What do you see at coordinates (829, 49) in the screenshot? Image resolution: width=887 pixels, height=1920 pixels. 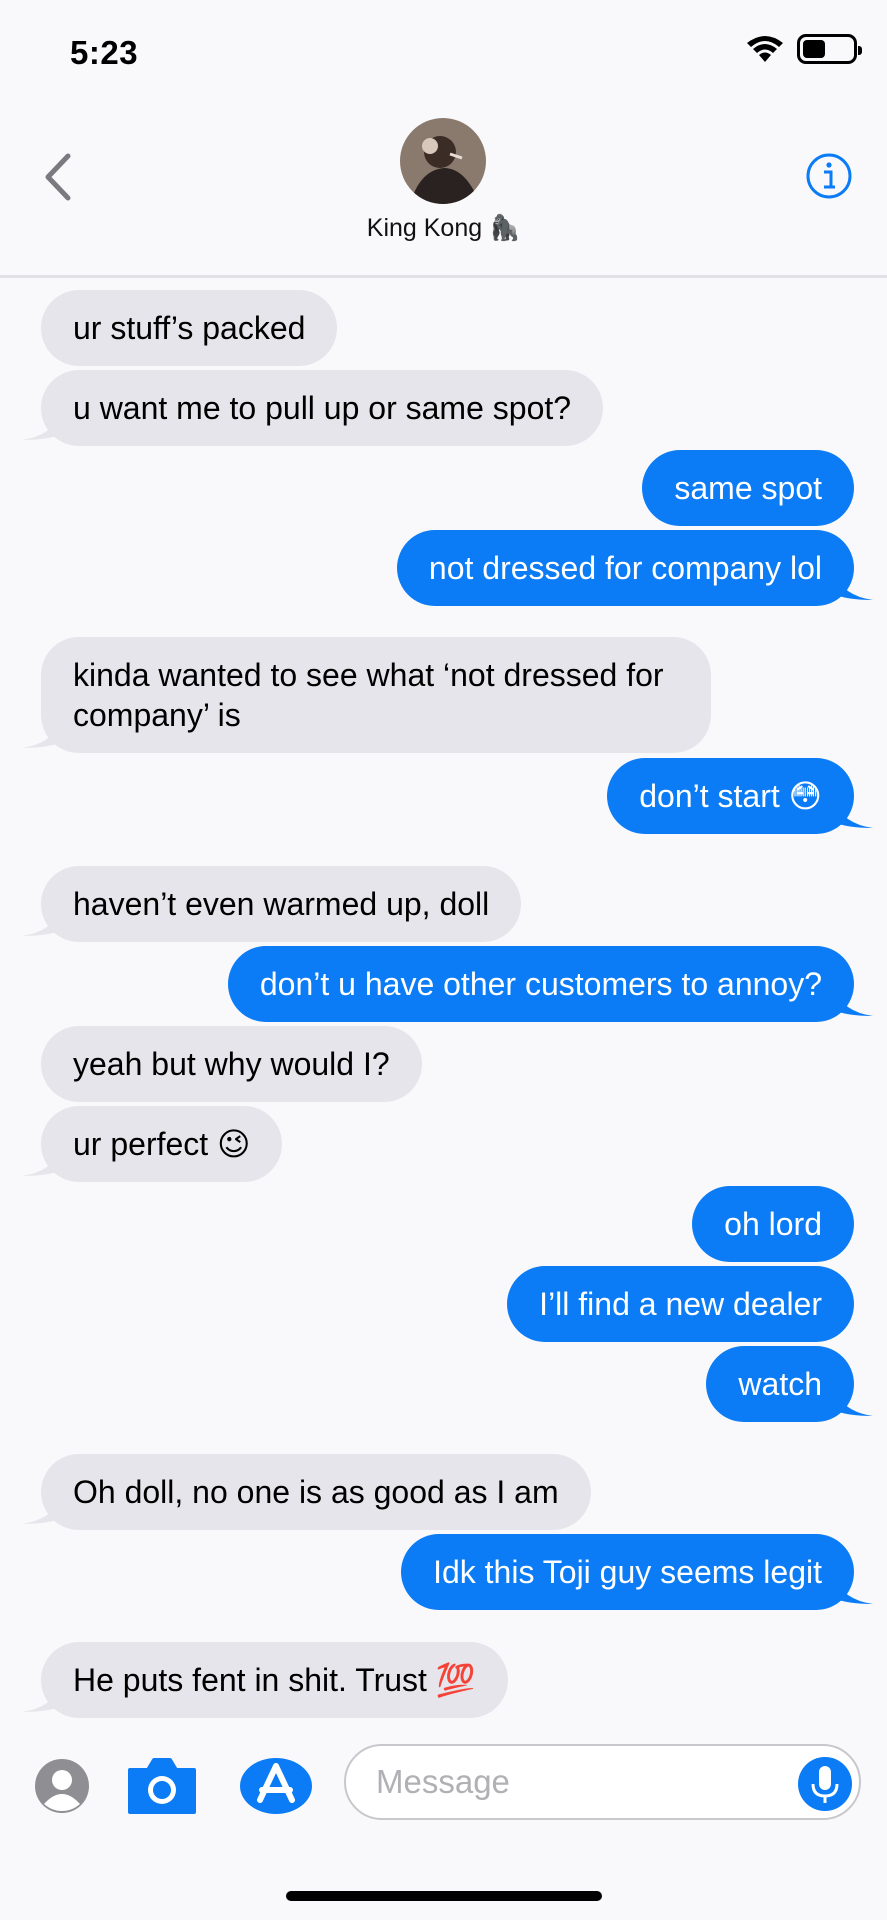 I see `battery-icon` at bounding box center [829, 49].